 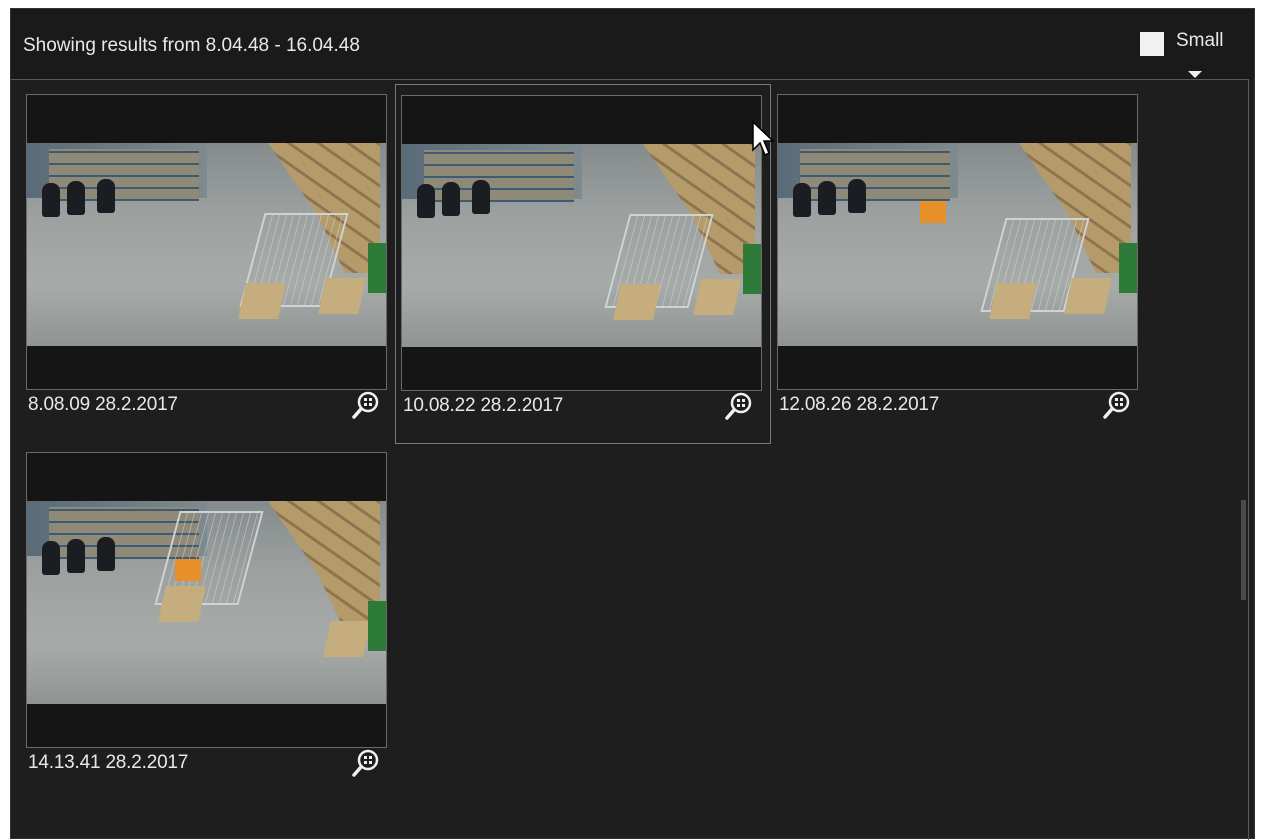 I want to click on result-timestamp: 14.13.41 28.2.2017, so click(x=108, y=762).